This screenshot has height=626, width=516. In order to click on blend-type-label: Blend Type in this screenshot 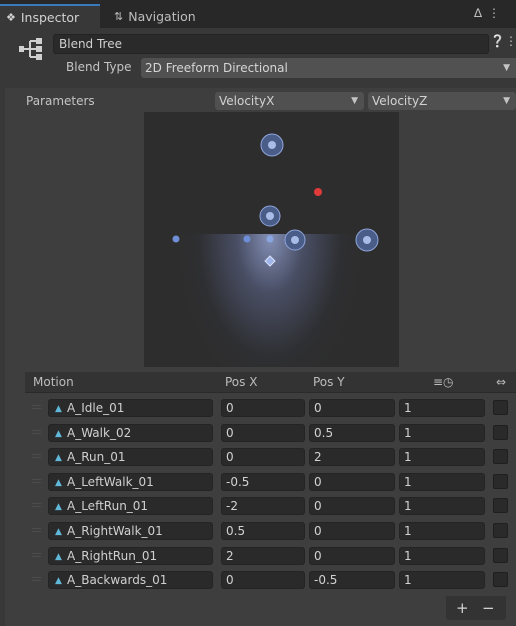, I will do `click(99, 67)`.